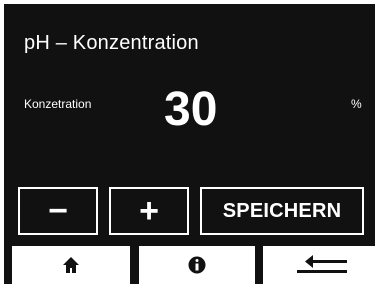  I want to click on return-arrow-icon, so click(319, 265).